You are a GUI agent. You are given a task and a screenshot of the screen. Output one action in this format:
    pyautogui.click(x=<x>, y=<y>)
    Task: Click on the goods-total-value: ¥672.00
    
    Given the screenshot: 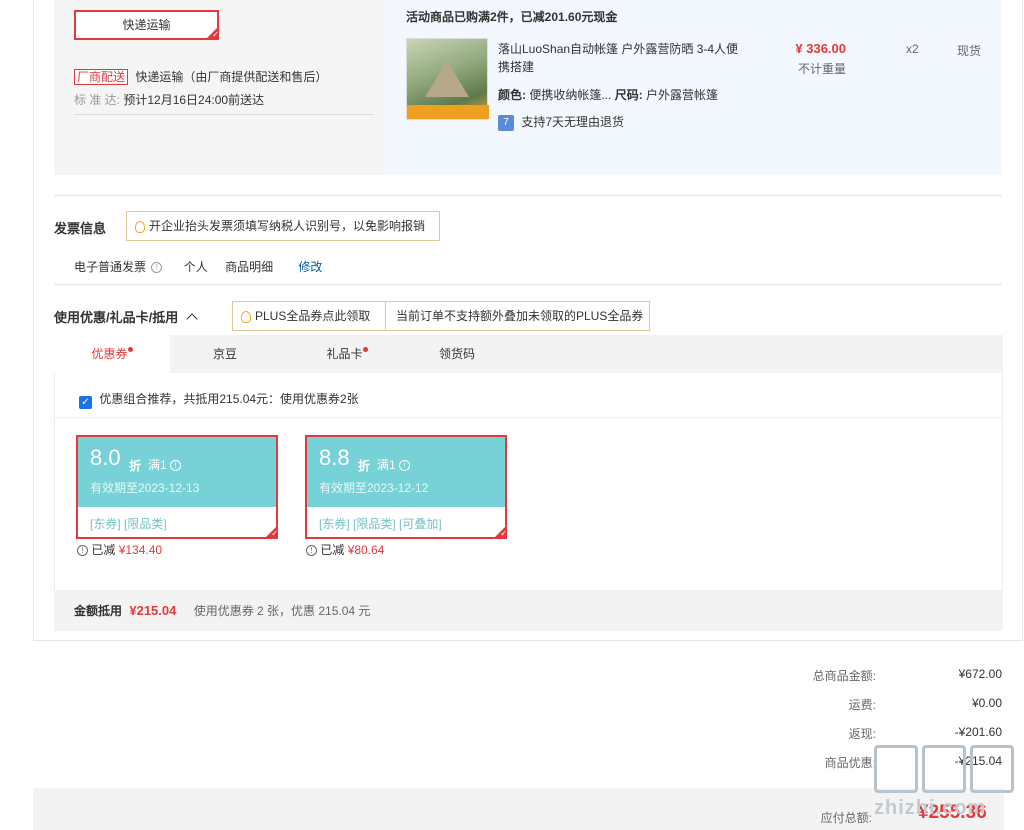 What is the action you would take?
    pyautogui.click(x=980, y=674)
    